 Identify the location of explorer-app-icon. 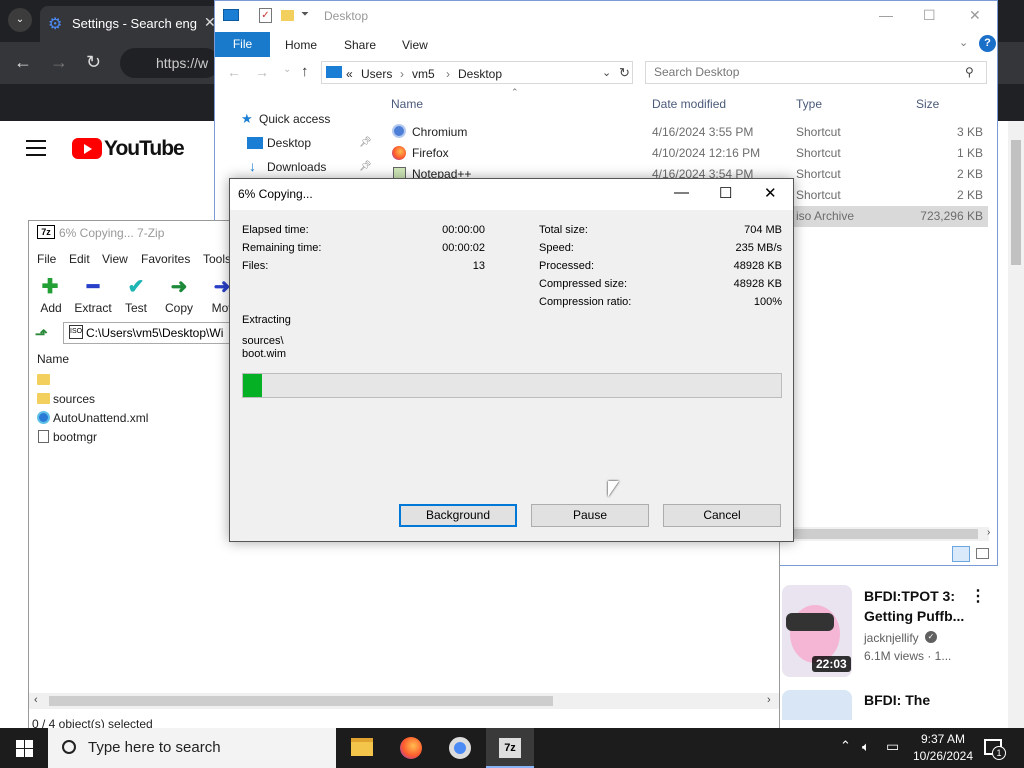
(231, 15).